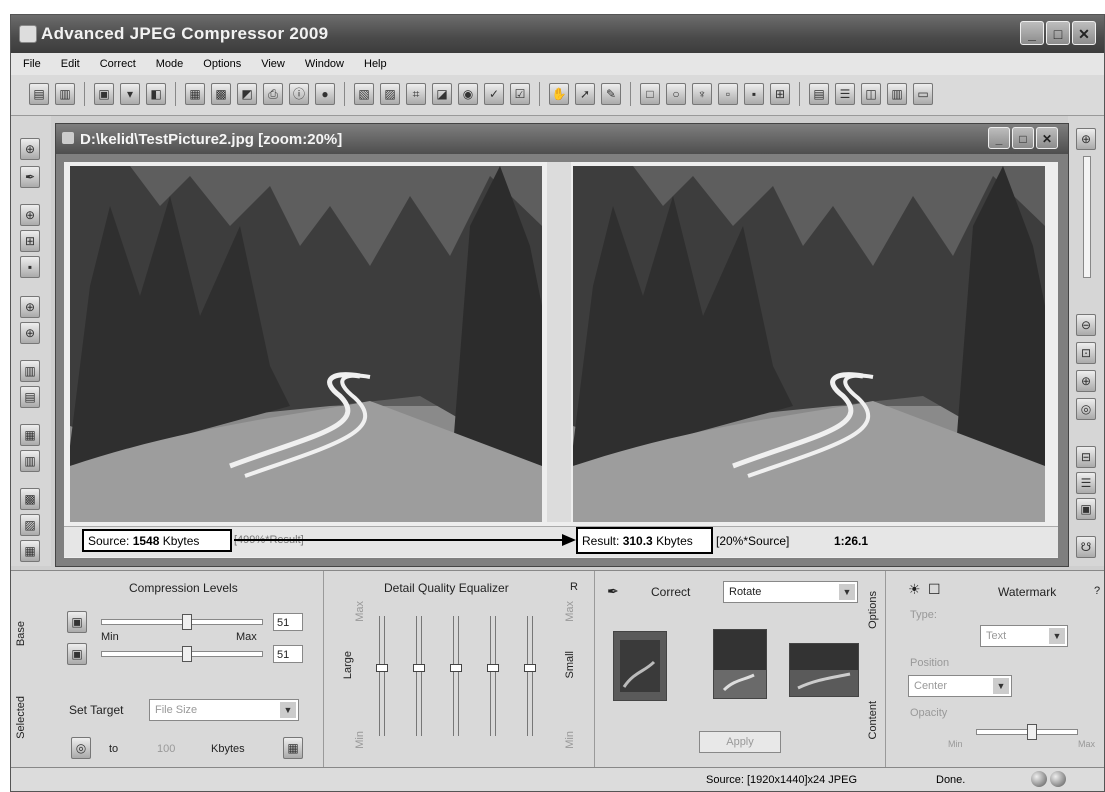 Image resolution: width=1105 pixels, height=792 pixels. Describe the element at coordinates (325, 94) in the screenshot. I see `help-icon: ●` at that location.